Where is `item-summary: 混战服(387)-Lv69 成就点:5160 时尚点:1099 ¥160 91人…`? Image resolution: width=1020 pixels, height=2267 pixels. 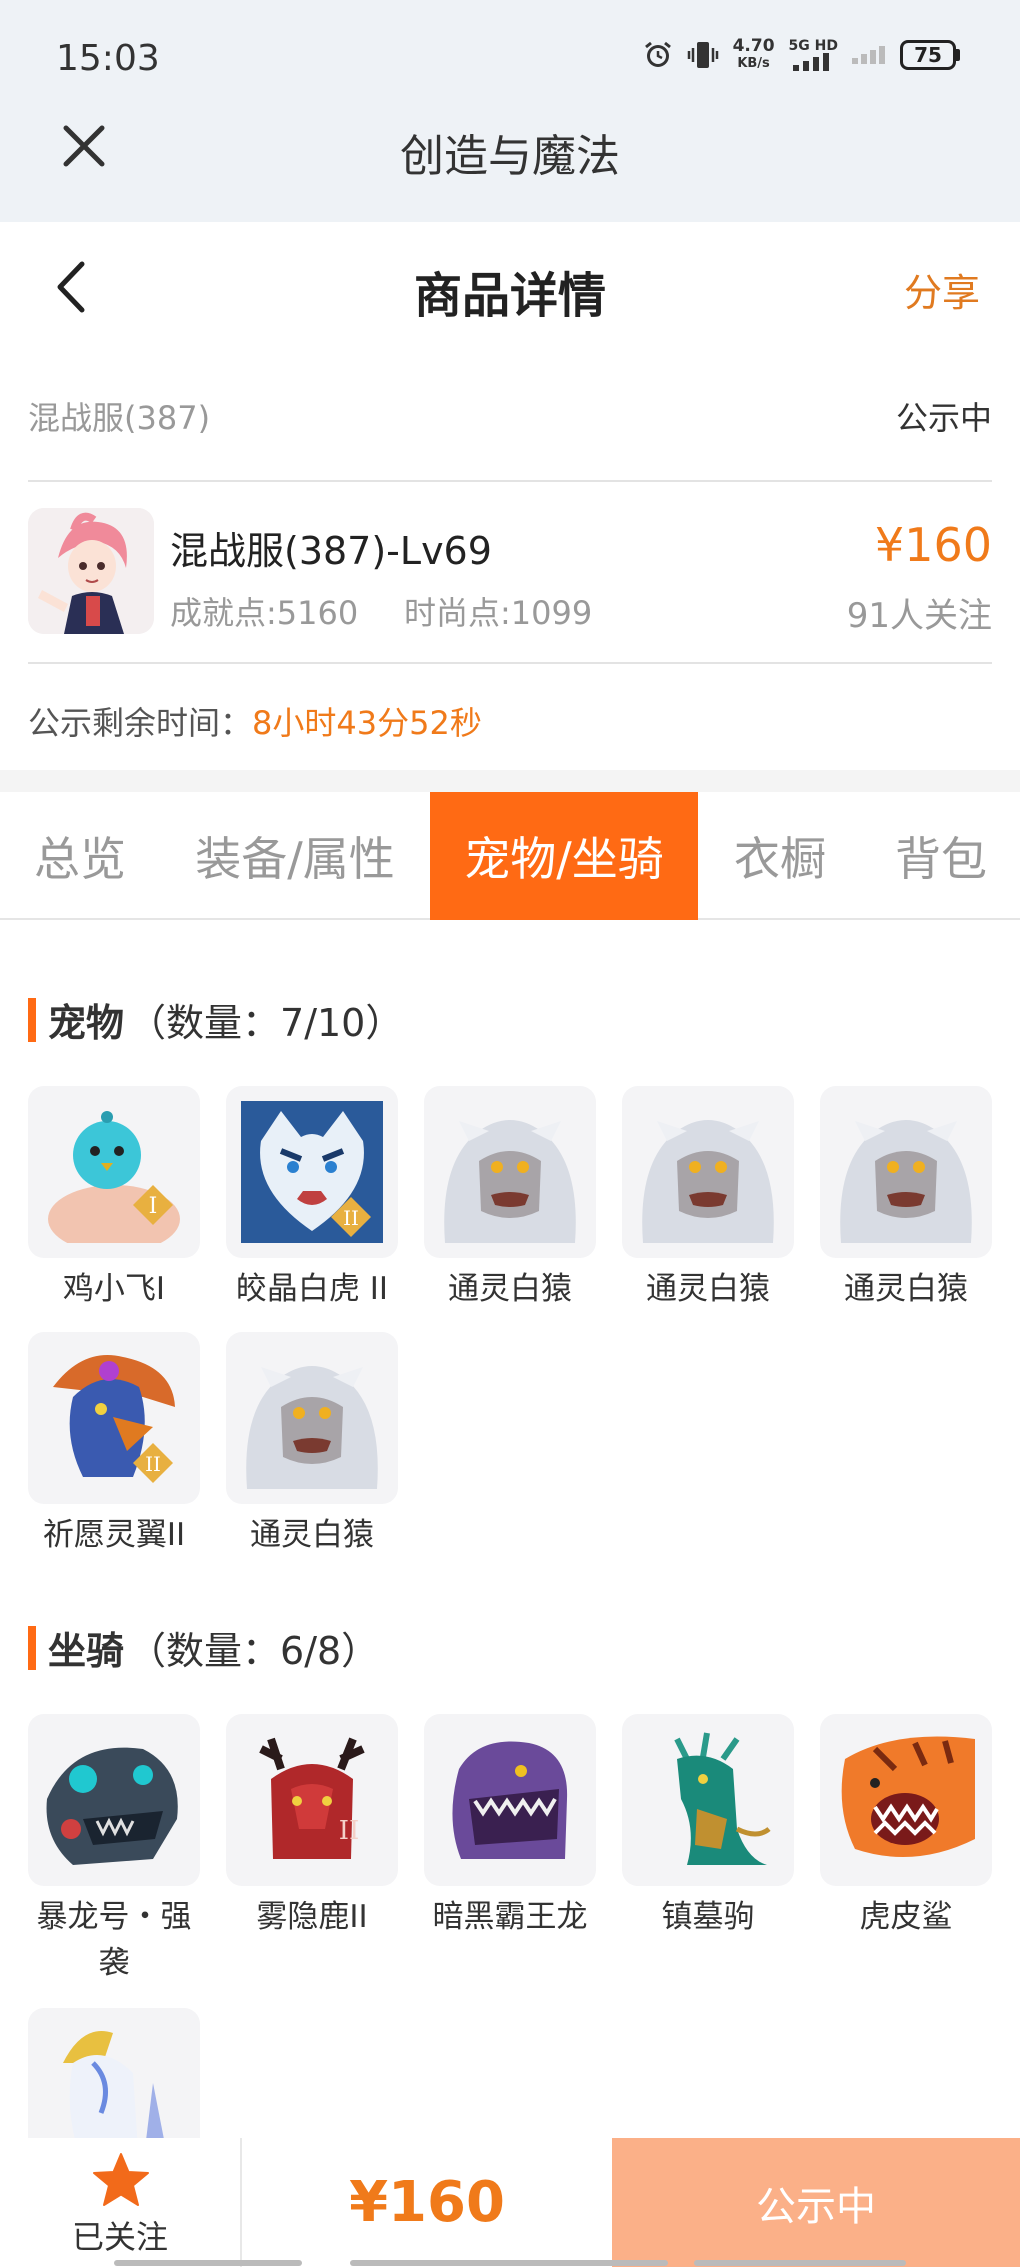
item-summary: 混战服(387)-Lv69 成就点:5160 时尚点:1099 ¥160 91人… is located at coordinates (510, 572).